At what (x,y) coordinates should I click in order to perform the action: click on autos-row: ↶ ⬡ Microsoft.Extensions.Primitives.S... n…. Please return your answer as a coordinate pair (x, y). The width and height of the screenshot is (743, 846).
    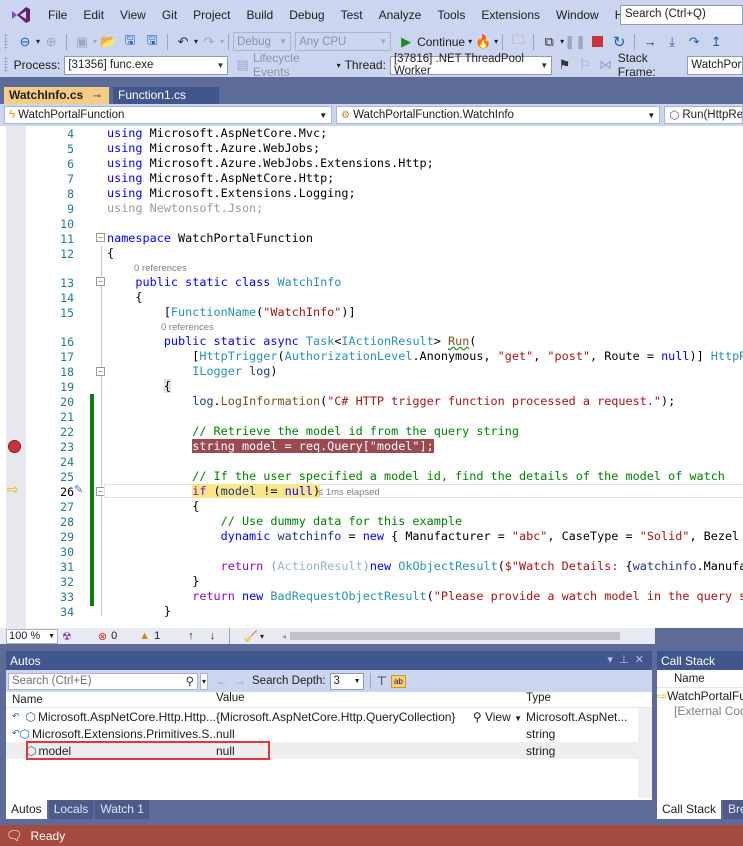
    Looking at the image, I should click on (329, 733).